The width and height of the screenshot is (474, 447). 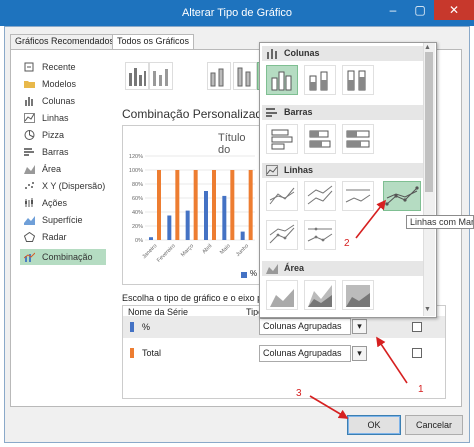 What do you see at coordinates (347, 243) in the screenshot?
I see `annotation-number-2: 2` at bounding box center [347, 243].